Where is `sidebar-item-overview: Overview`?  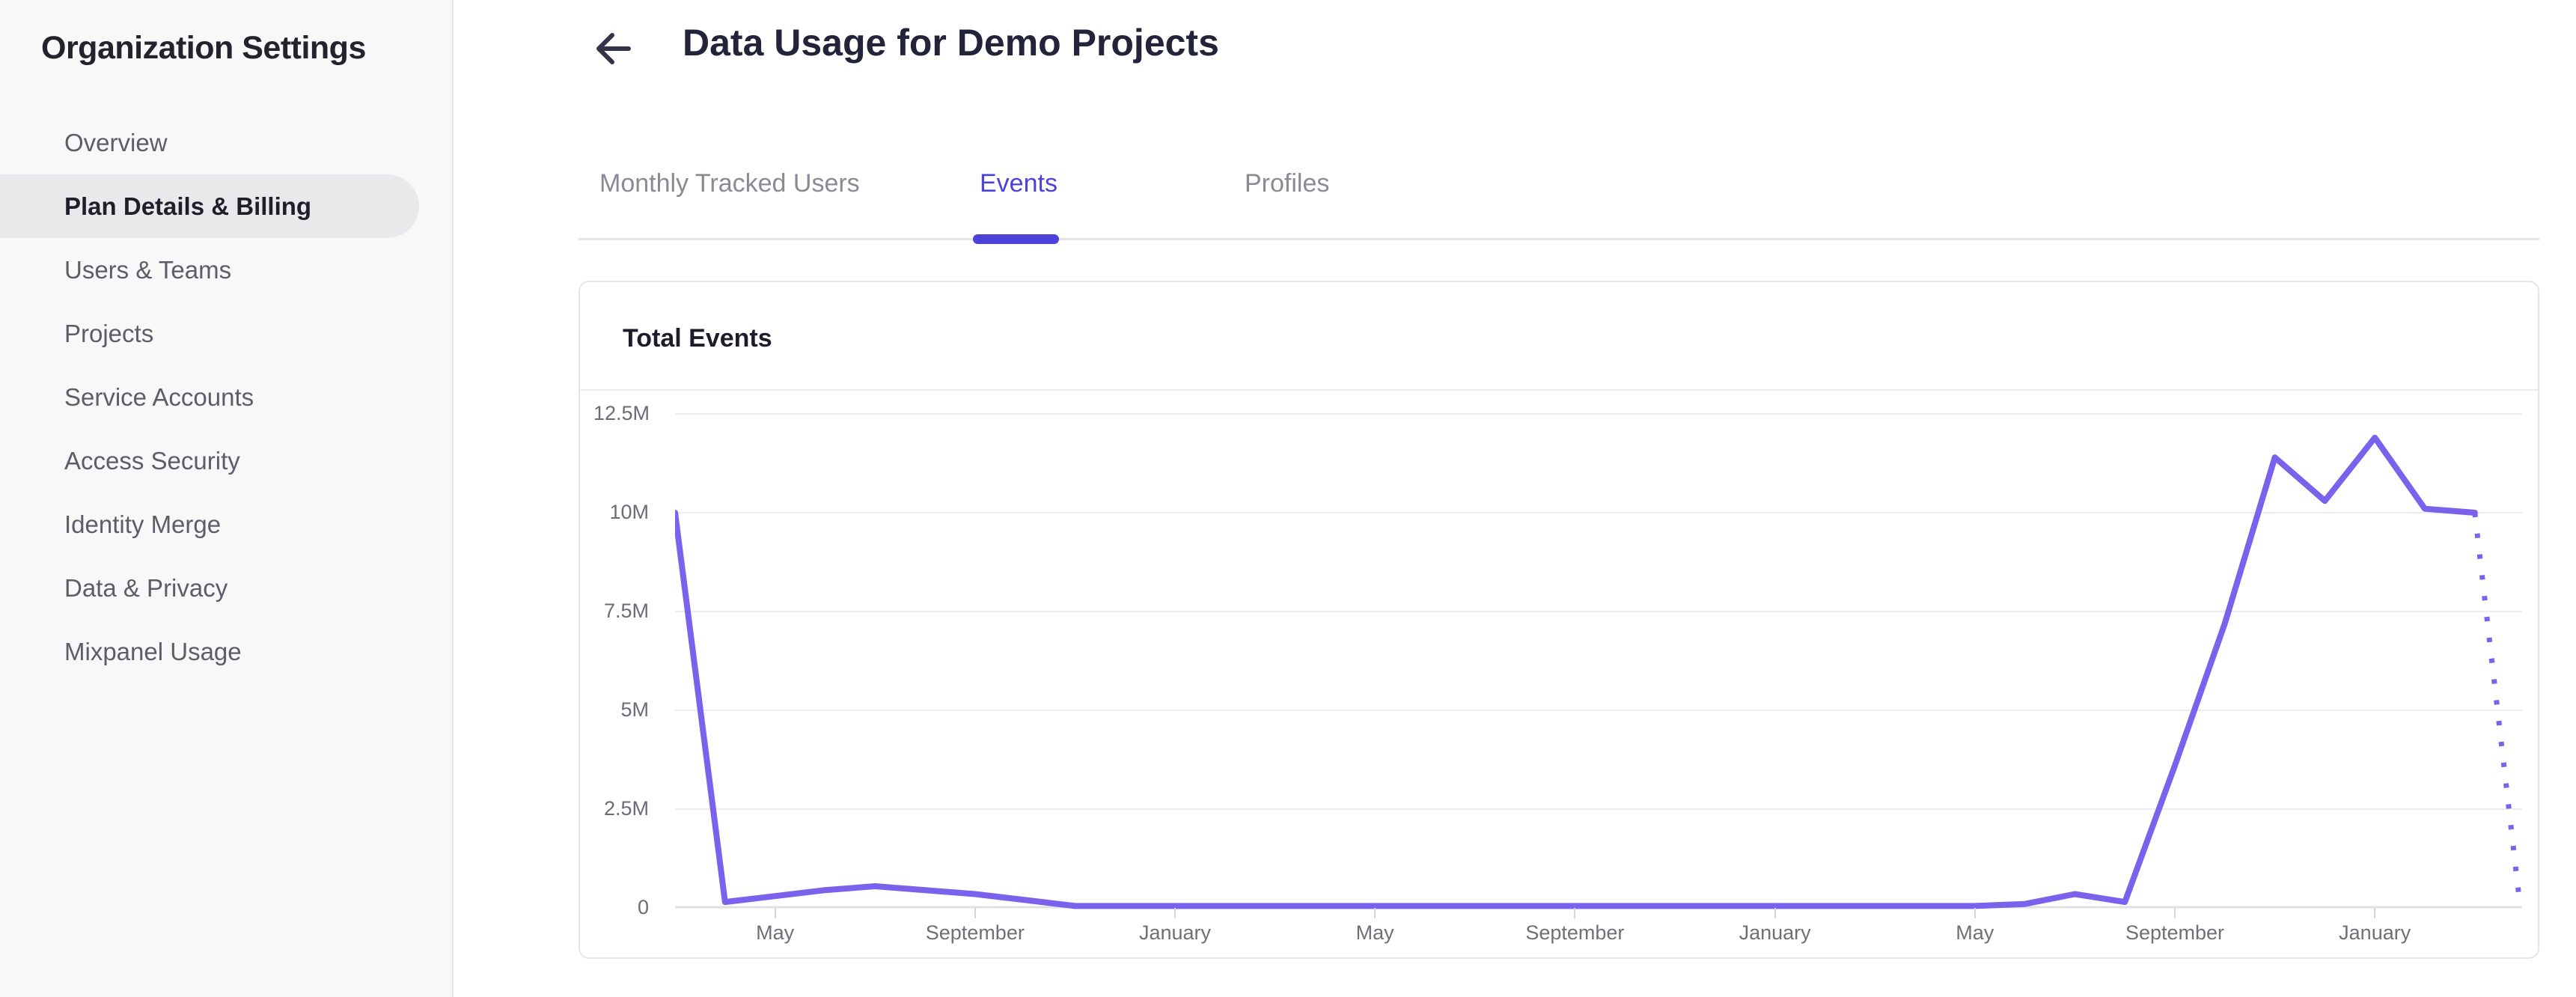 sidebar-item-overview: Overview is located at coordinates (226, 142).